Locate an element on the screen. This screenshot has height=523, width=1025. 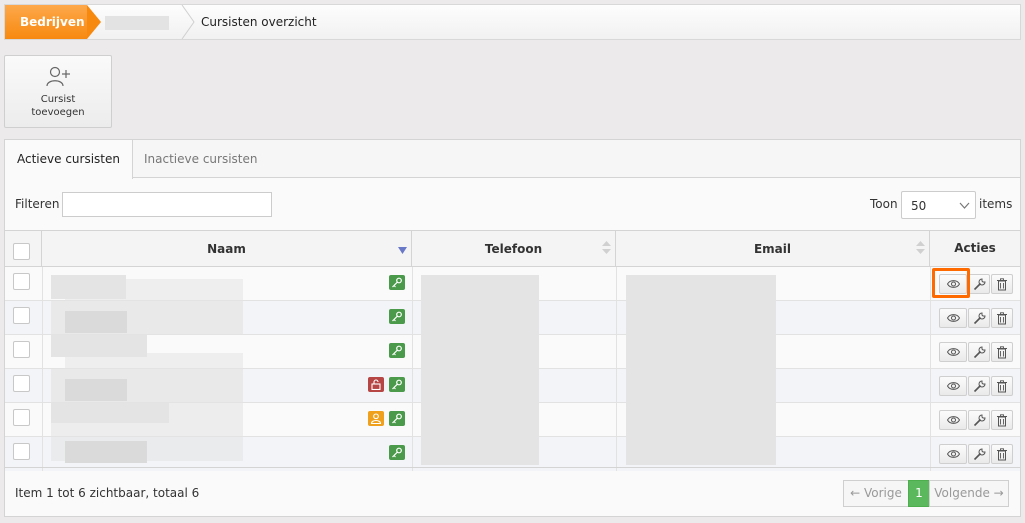
page-1-button: 1 is located at coordinates (919, 493).